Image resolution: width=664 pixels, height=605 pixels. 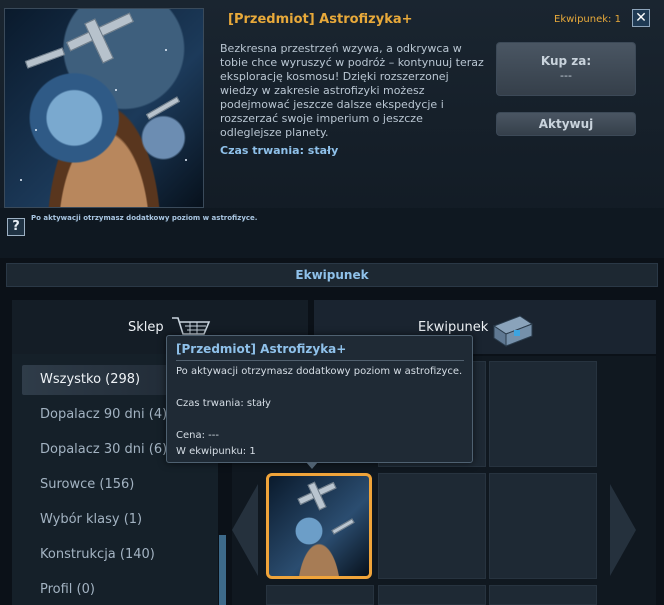 I want to click on selected-item-slot, so click(x=319, y=526).